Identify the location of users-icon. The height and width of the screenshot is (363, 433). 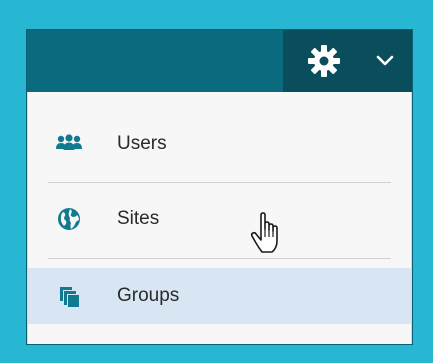
(69, 142).